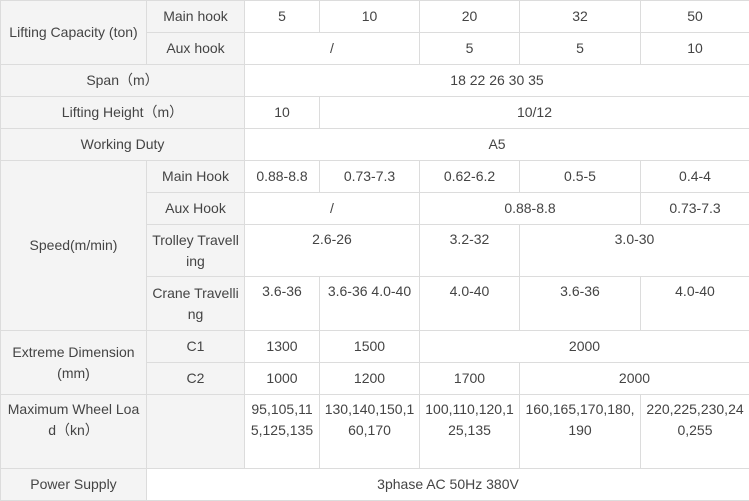 This screenshot has height=501, width=749. Describe the element at coordinates (282, 379) in the screenshot. I see `c2-5t: 1000` at that location.